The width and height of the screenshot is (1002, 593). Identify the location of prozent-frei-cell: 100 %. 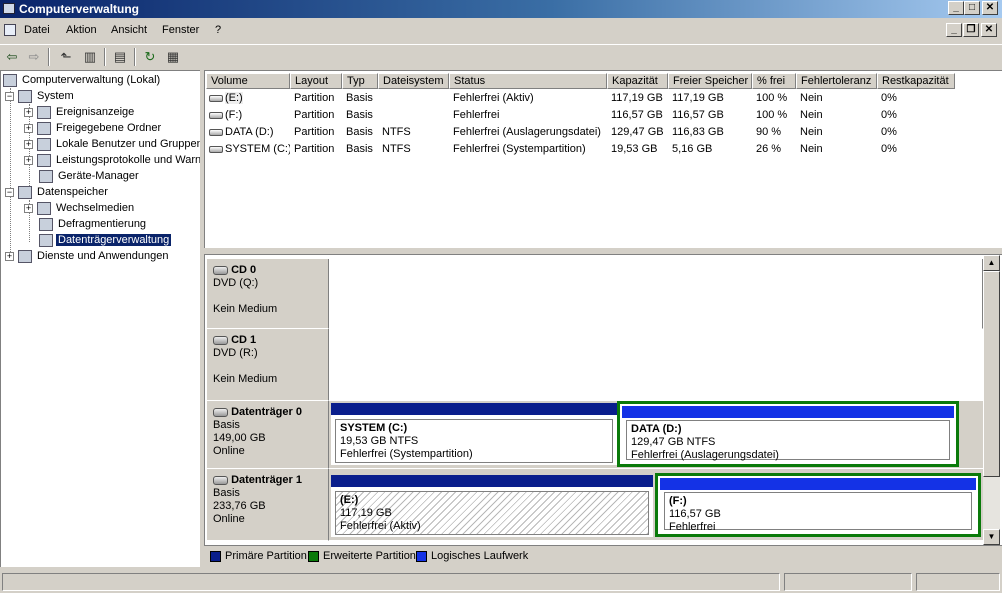
(772, 98).